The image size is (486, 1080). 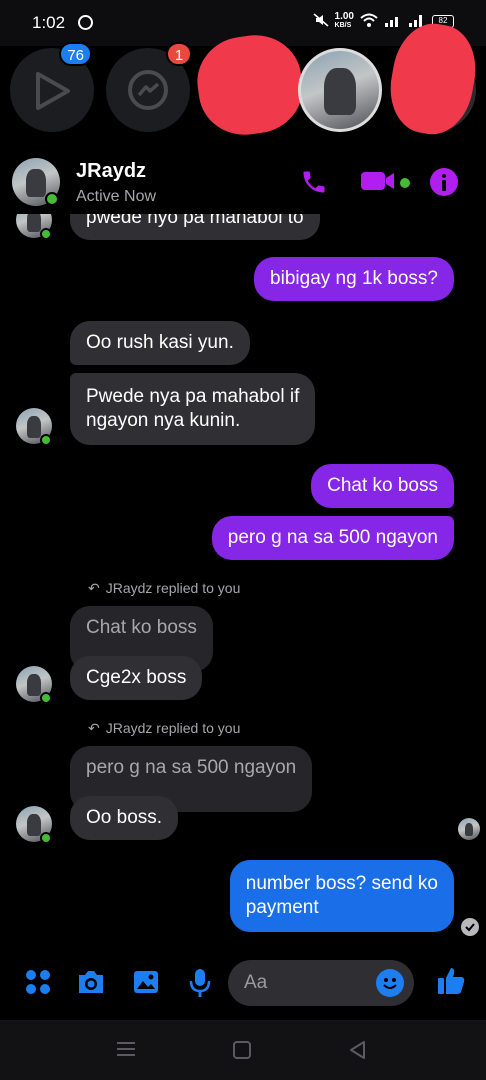 I want to click on chat-header: JRaydz Active Now, so click(x=243, y=181).